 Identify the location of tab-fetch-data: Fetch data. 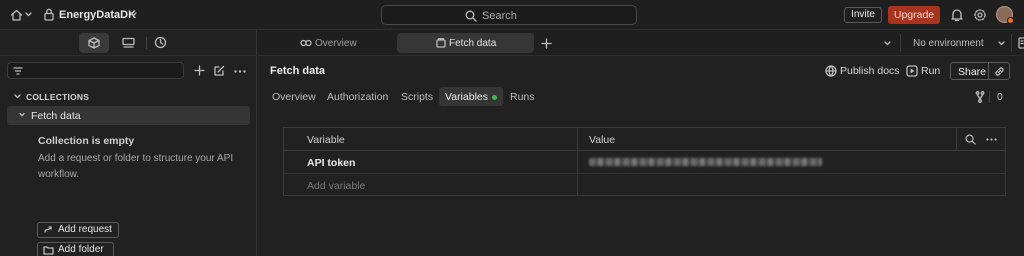
(465, 43).